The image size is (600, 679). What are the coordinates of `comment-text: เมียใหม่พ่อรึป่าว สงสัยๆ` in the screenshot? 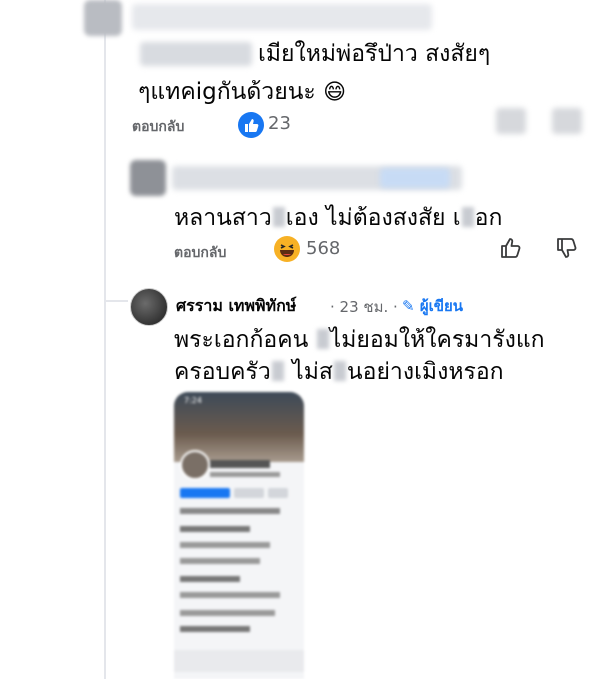 It's located at (374, 54).